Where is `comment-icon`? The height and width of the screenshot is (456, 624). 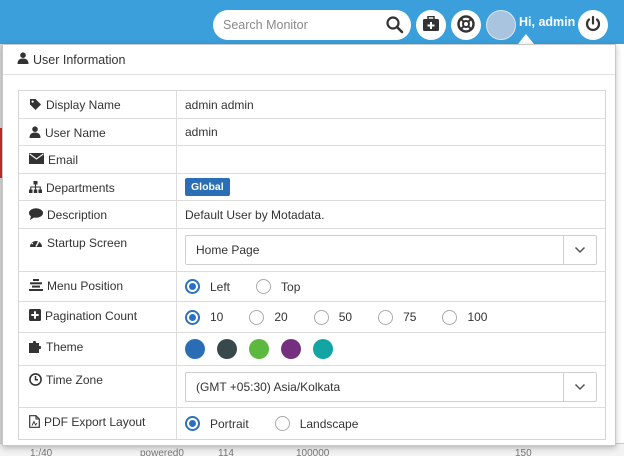 comment-icon is located at coordinates (38, 215).